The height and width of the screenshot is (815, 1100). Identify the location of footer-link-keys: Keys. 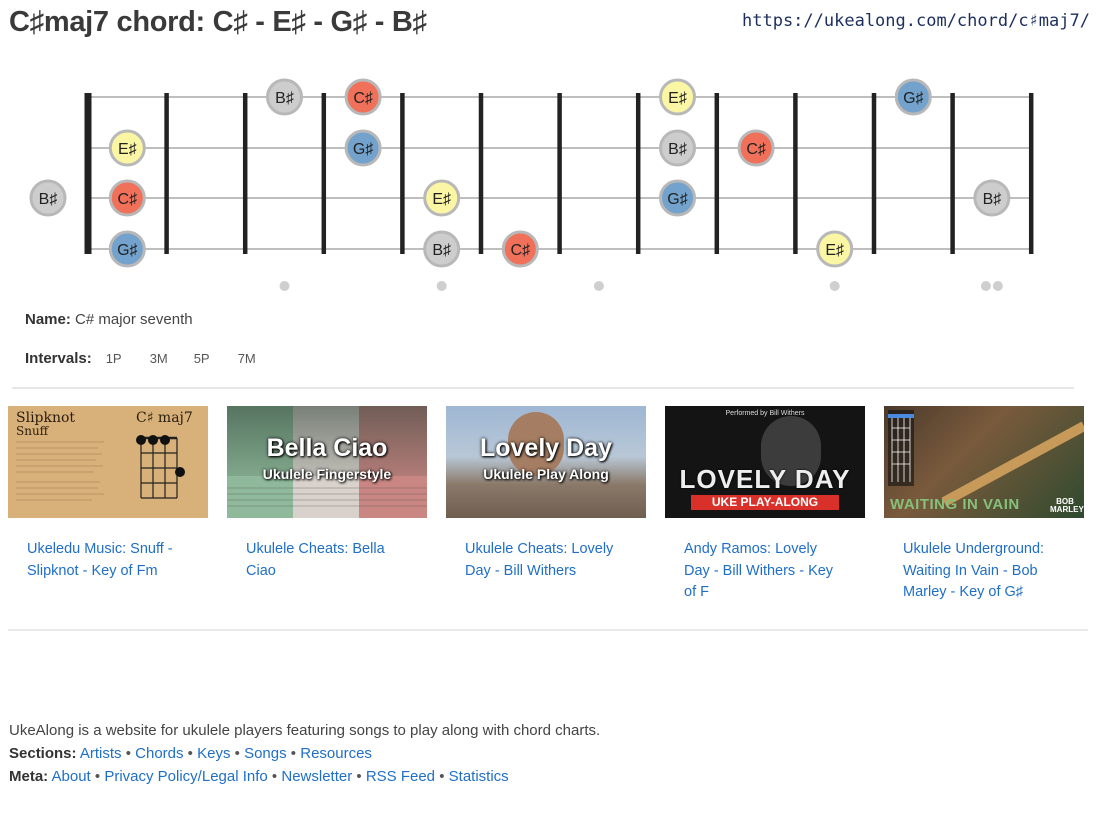
(213, 753).